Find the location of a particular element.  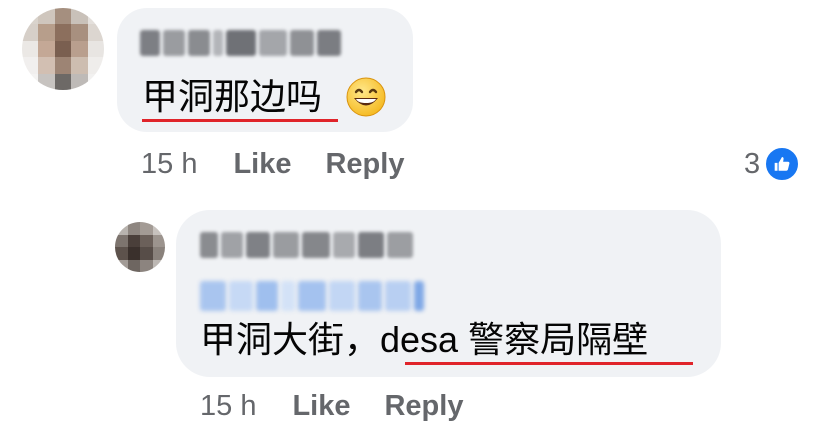

commenter-avatar is located at coordinates (63, 49).